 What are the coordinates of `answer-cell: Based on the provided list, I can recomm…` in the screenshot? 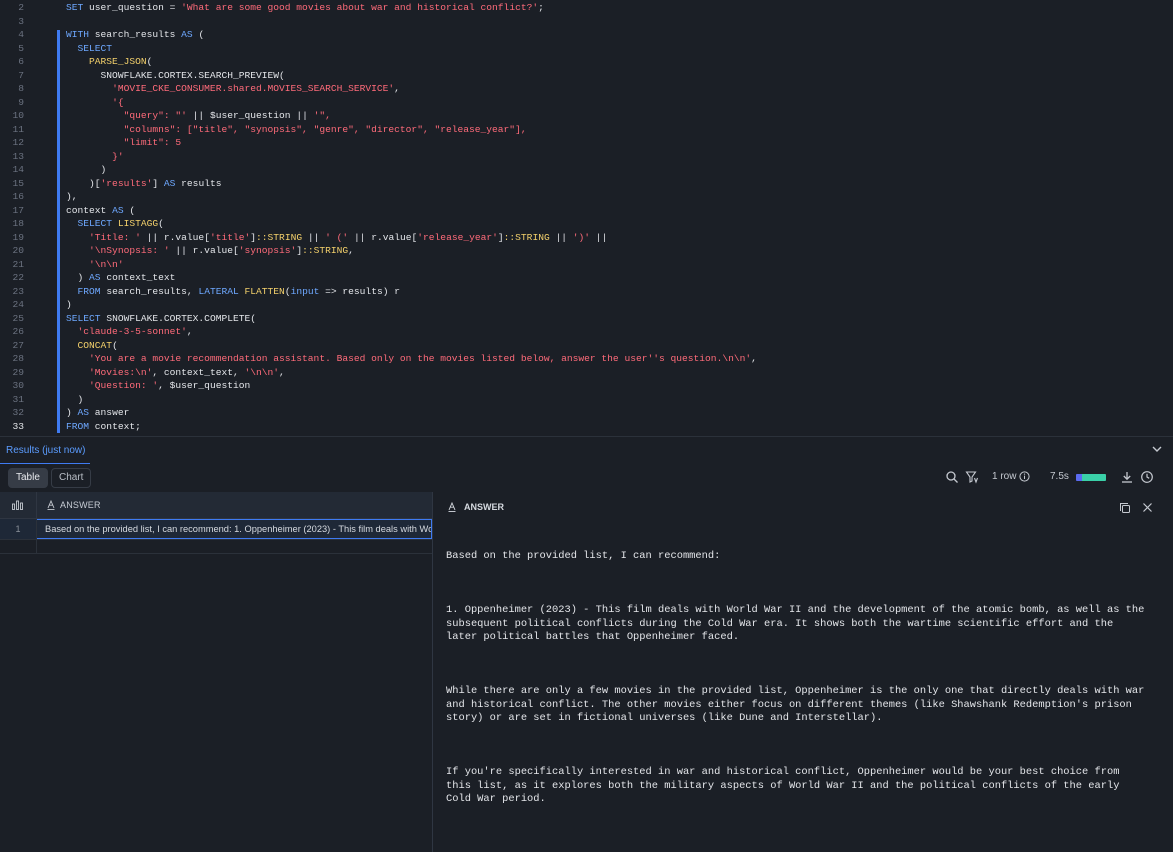 It's located at (234, 529).